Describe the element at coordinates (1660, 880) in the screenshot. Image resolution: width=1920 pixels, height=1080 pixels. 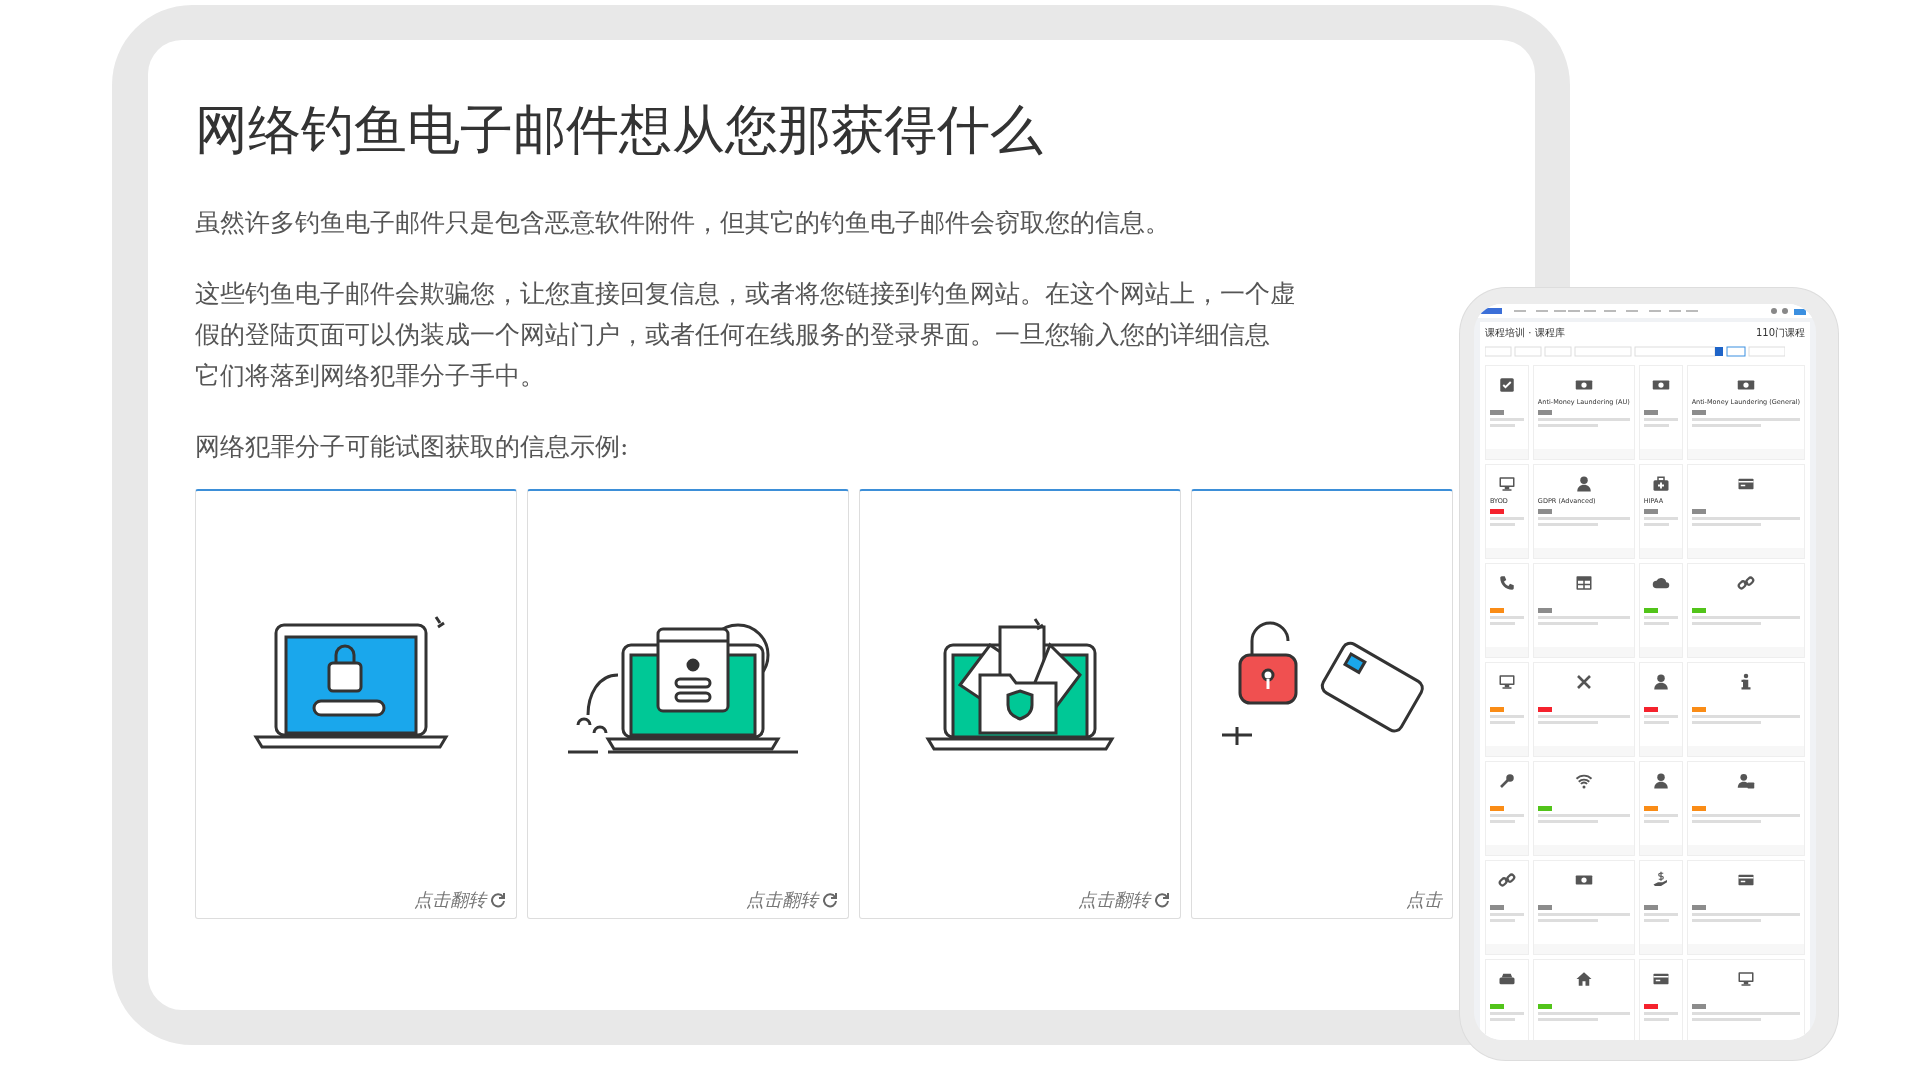
I see `hand-icon` at that location.